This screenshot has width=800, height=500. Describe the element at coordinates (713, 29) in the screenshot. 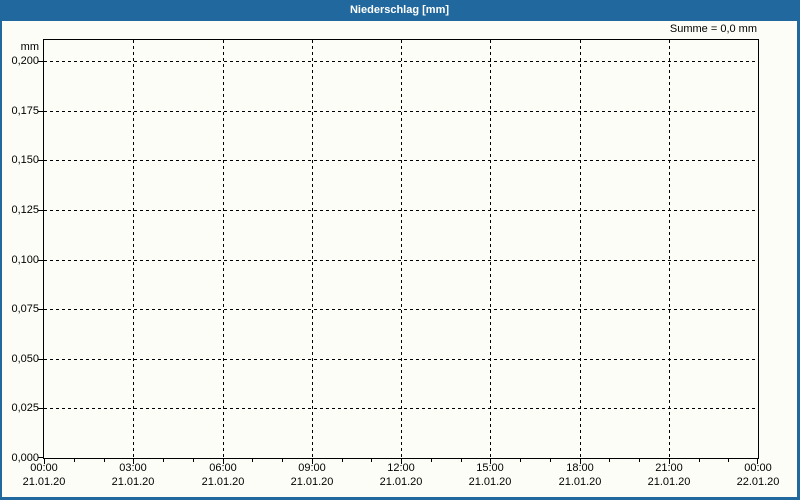

I see `sum-annotation: Summe = 0,0 mm` at that location.